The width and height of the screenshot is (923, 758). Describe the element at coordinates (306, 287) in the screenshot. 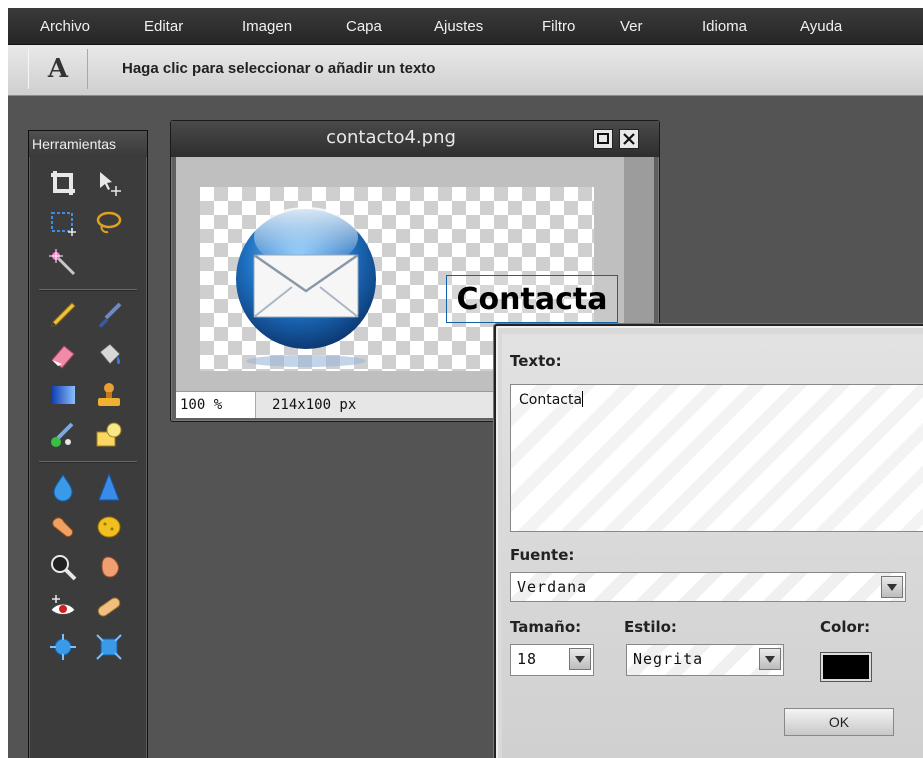

I see `envelope-icon` at that location.